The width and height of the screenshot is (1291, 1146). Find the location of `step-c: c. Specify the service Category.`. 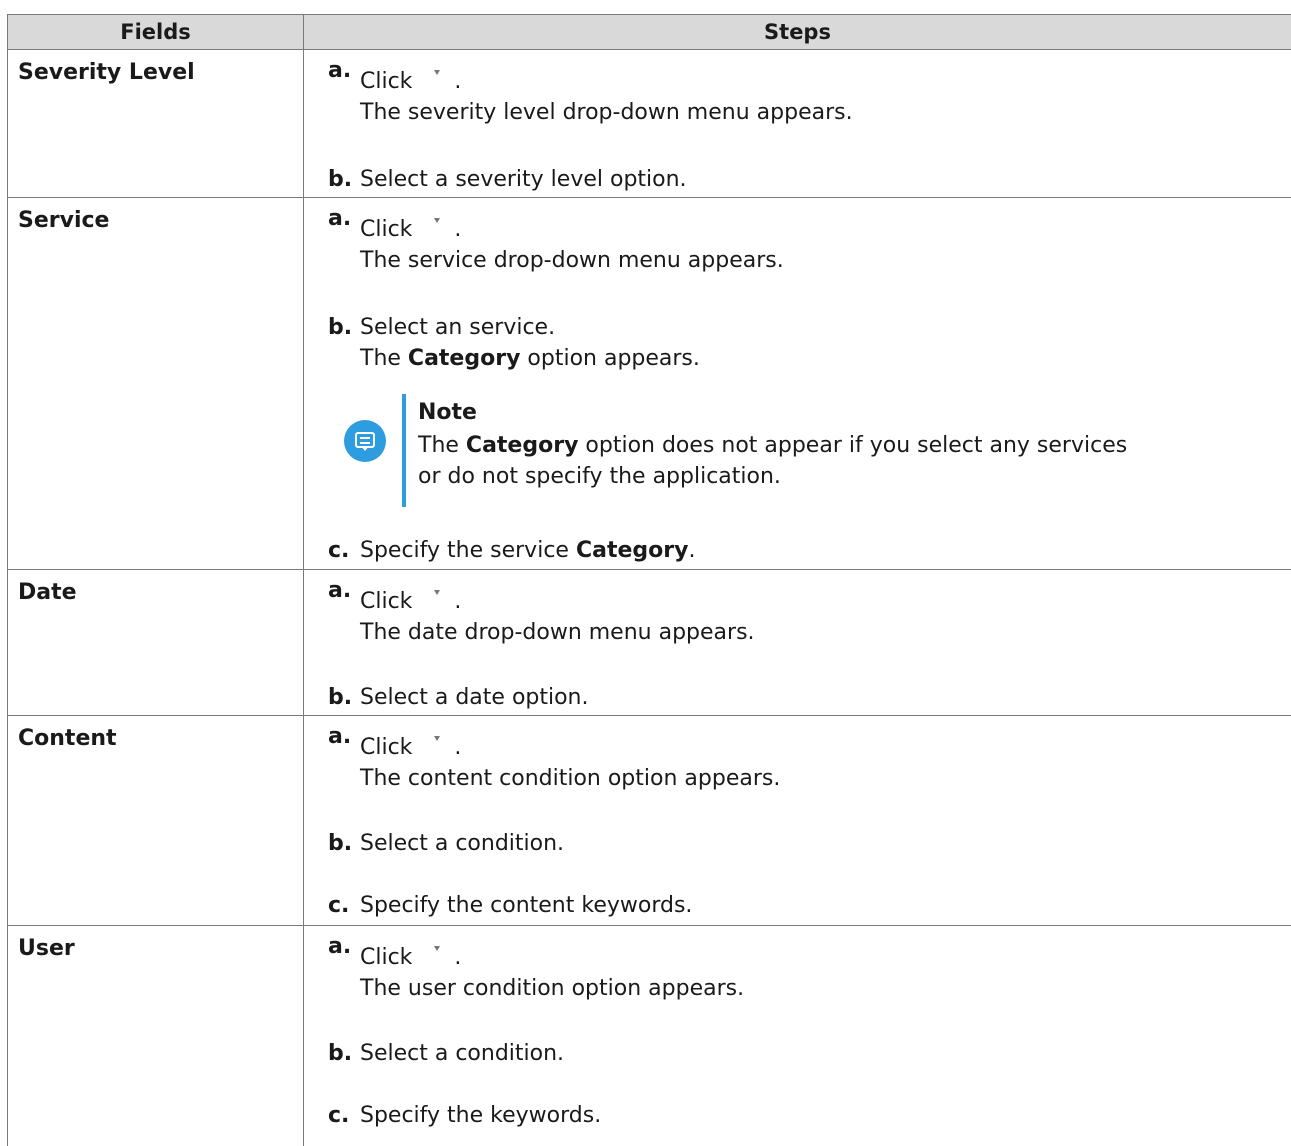

step-c: c. Specify the service Category. is located at coordinates (512, 550).